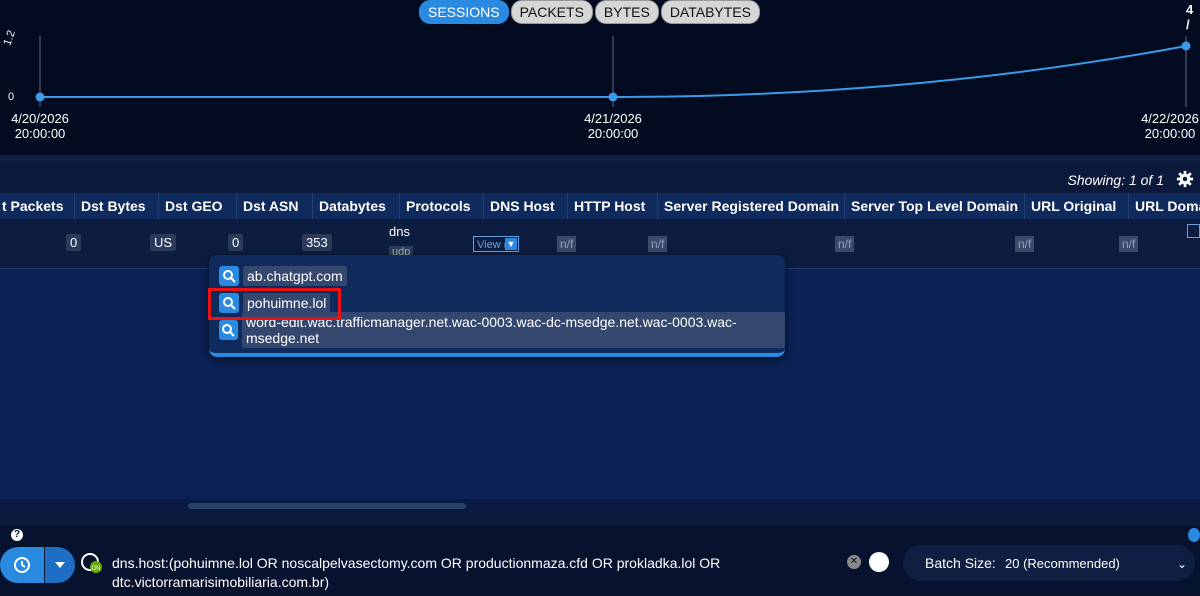 Image resolution: width=1200 pixels, height=596 pixels. I want to click on expand-icon, so click(1193, 231).